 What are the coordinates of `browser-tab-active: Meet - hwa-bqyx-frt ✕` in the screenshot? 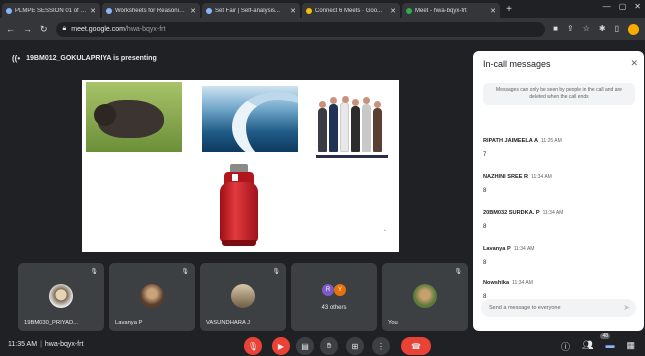 It's located at (451, 10).